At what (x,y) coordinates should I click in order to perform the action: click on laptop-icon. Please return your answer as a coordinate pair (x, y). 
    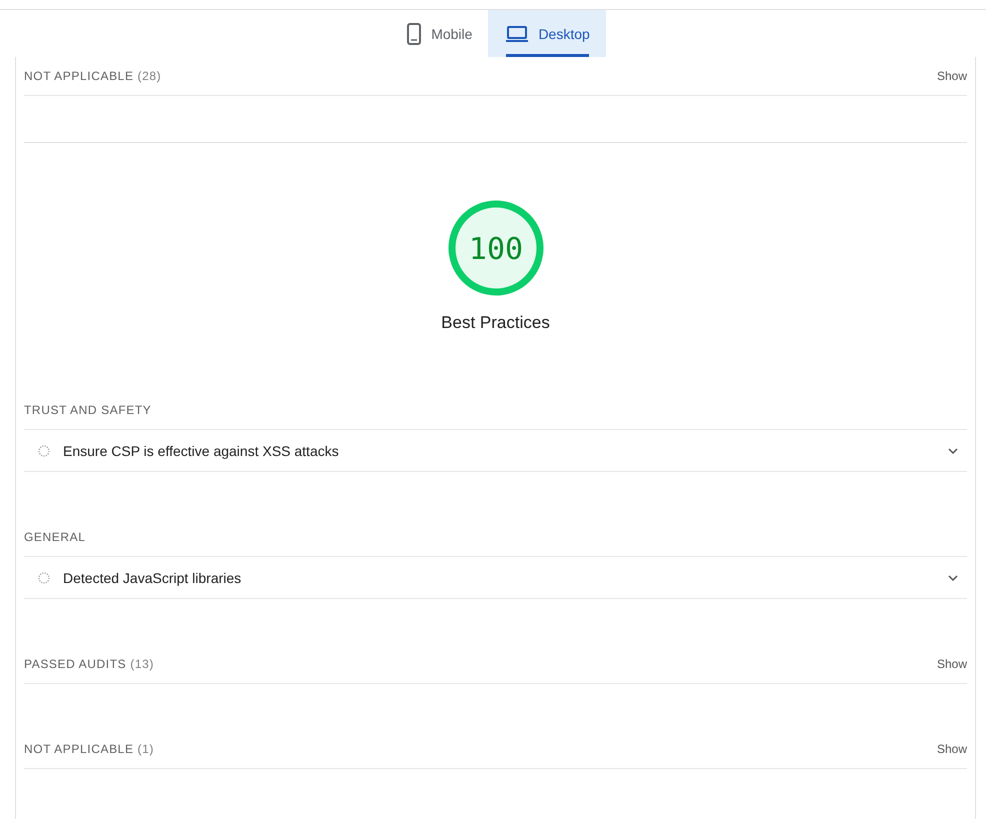
    Looking at the image, I should click on (517, 34).